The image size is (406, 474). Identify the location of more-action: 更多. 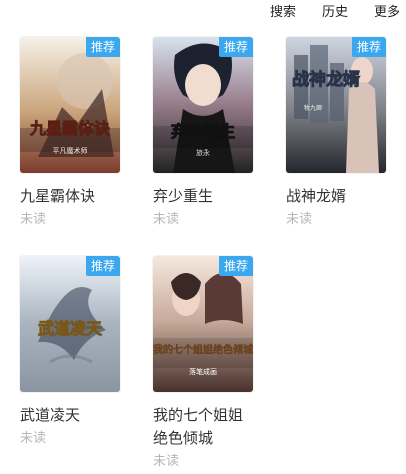
(387, 10).